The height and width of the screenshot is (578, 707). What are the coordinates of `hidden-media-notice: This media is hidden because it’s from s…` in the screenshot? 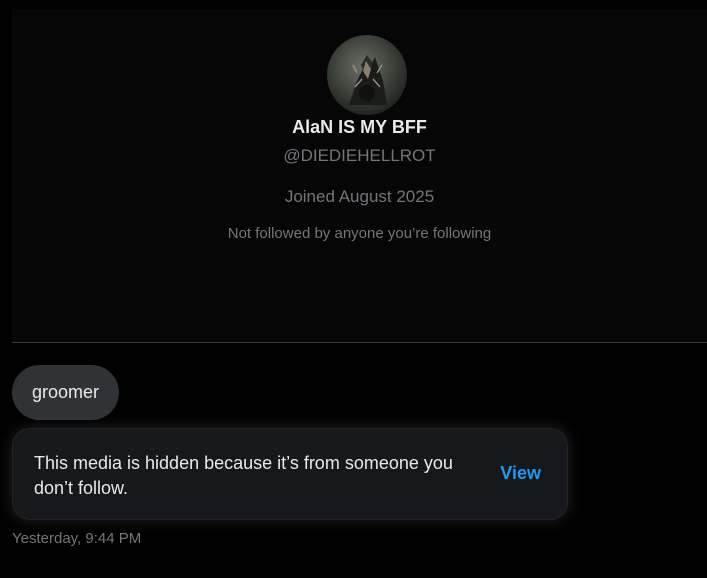 It's located at (290, 474).